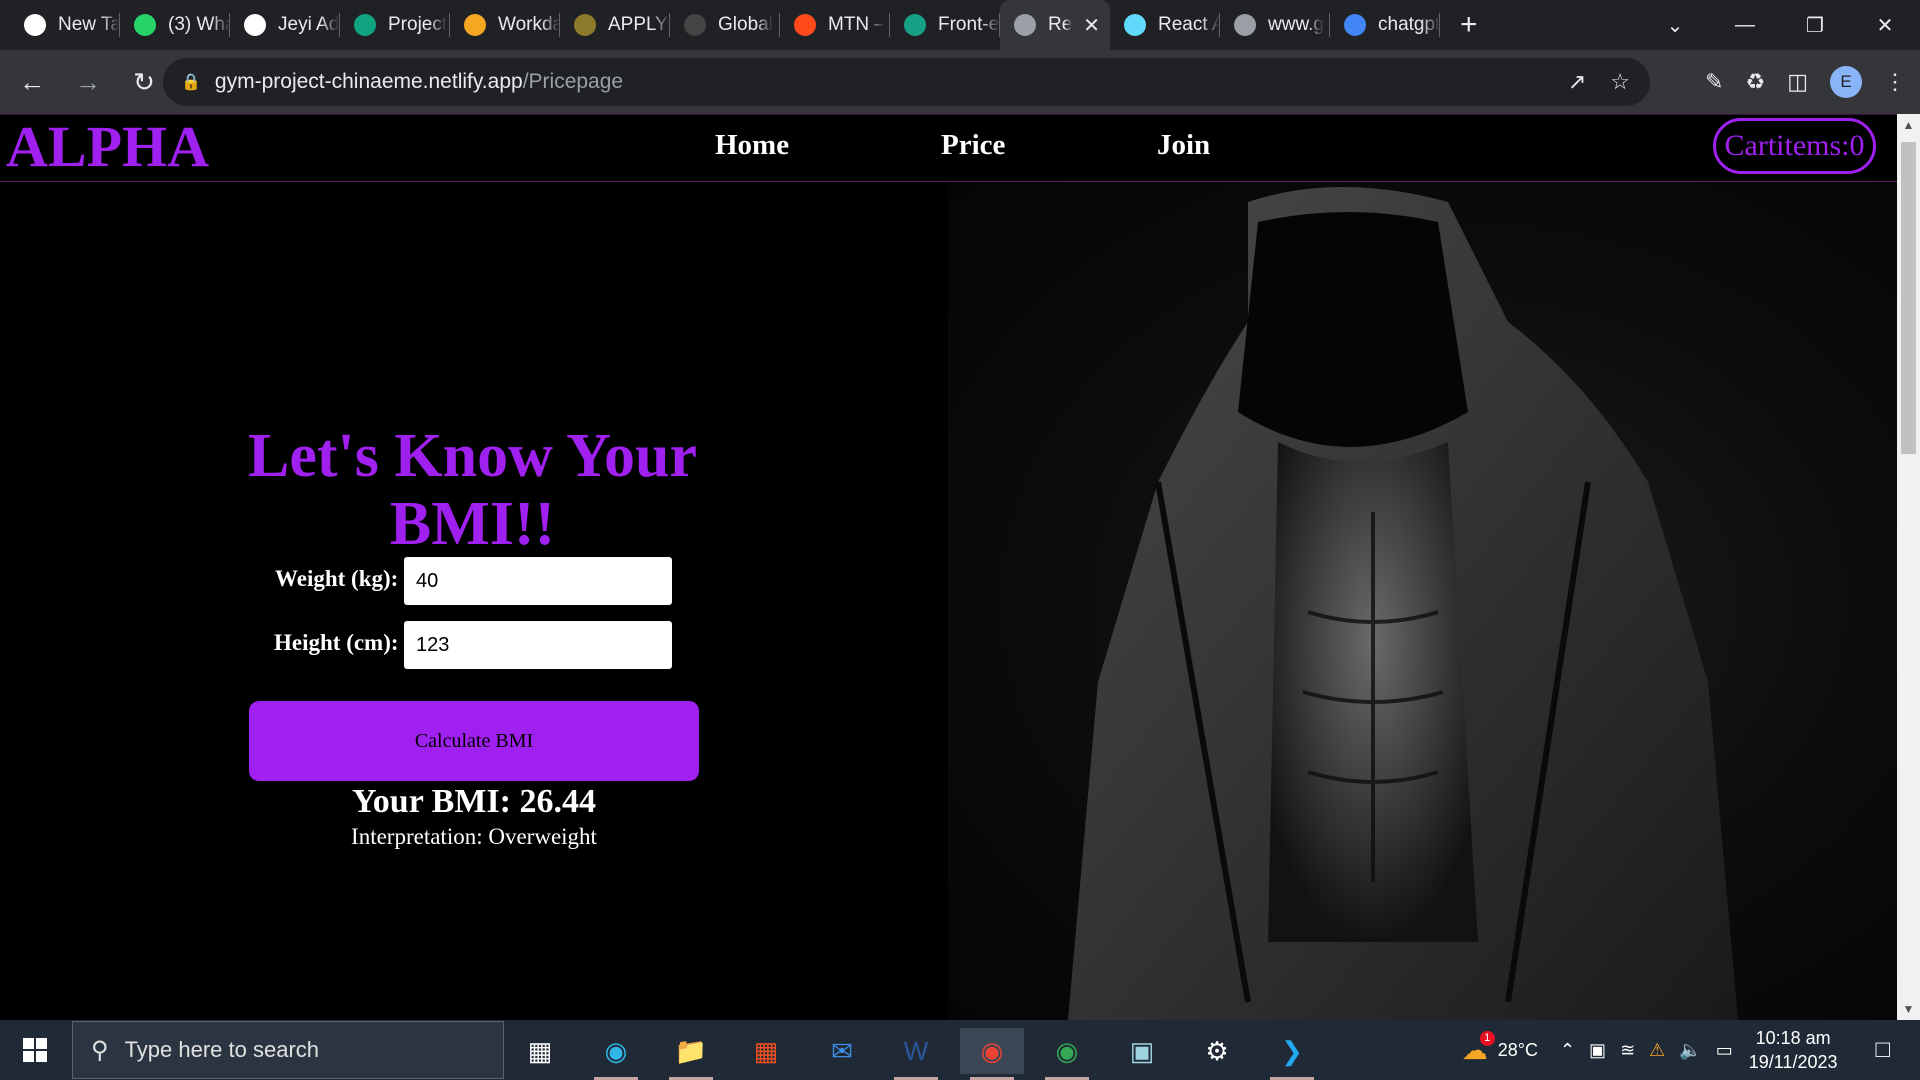 This screenshot has height=1080, width=1920. Describe the element at coordinates (973, 145) in the screenshot. I see `nav-price-link: Price` at that location.